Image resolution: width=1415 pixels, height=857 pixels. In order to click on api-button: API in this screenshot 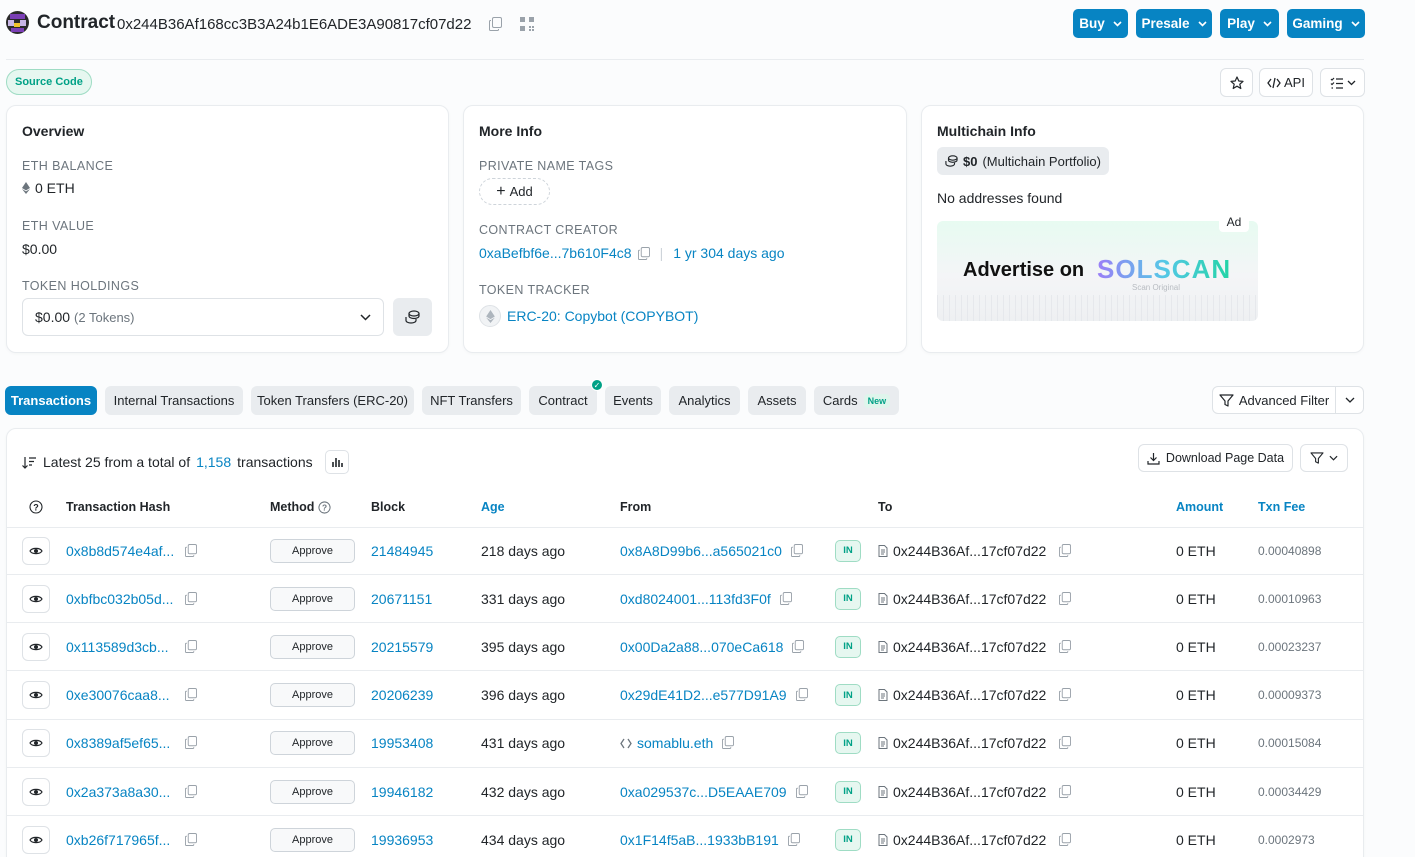, I will do `click(1286, 82)`.